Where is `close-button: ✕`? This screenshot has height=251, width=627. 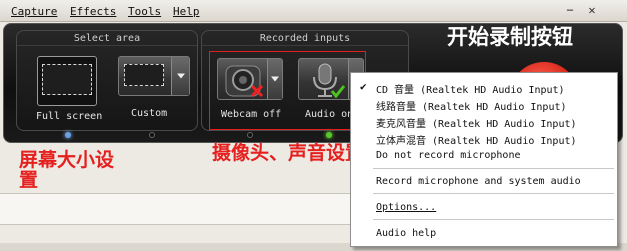 close-button: ✕ is located at coordinates (592, 11).